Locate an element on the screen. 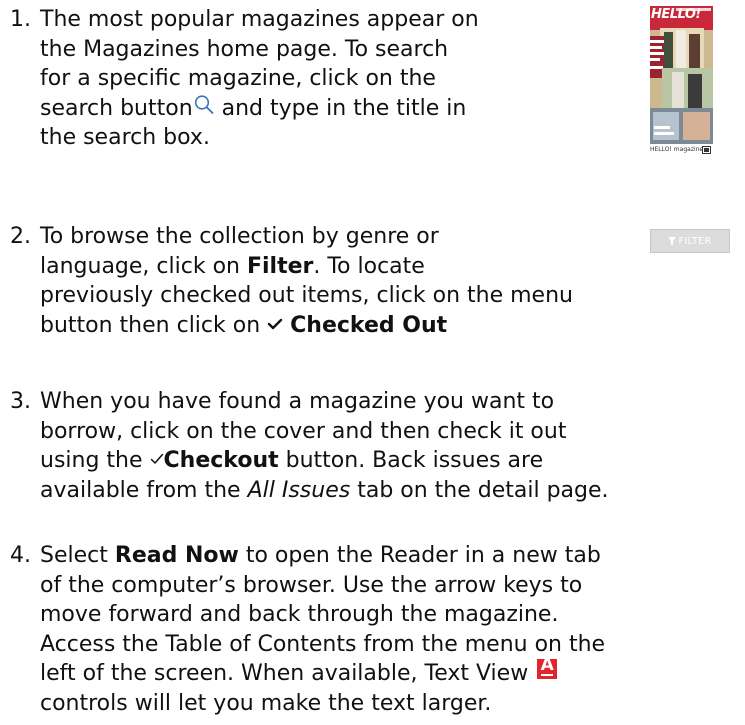 The width and height of the screenshot is (745, 725). item-text-line: the search box. is located at coordinates (125, 137).